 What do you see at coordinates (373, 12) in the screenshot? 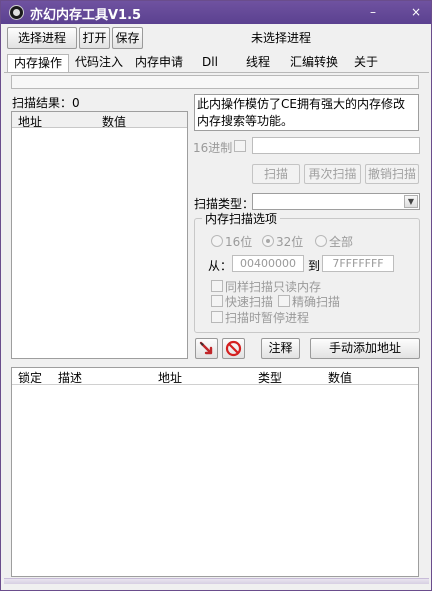
I see `minimize-button: –` at bounding box center [373, 12].